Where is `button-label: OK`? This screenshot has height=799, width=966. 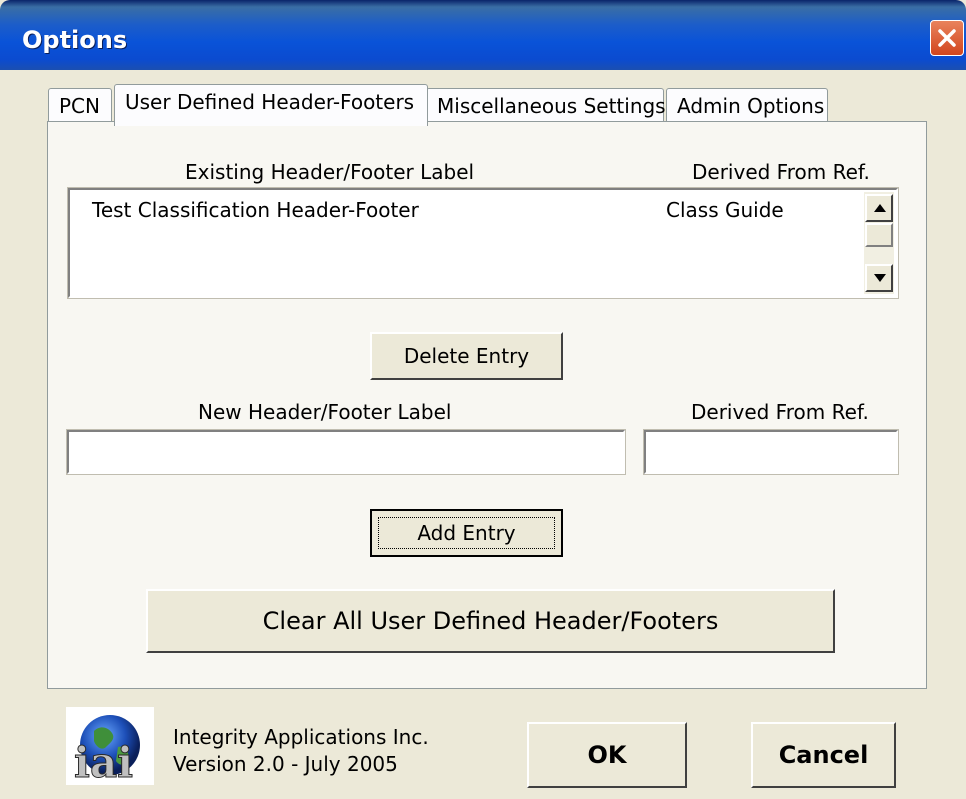 button-label: OK is located at coordinates (607, 755).